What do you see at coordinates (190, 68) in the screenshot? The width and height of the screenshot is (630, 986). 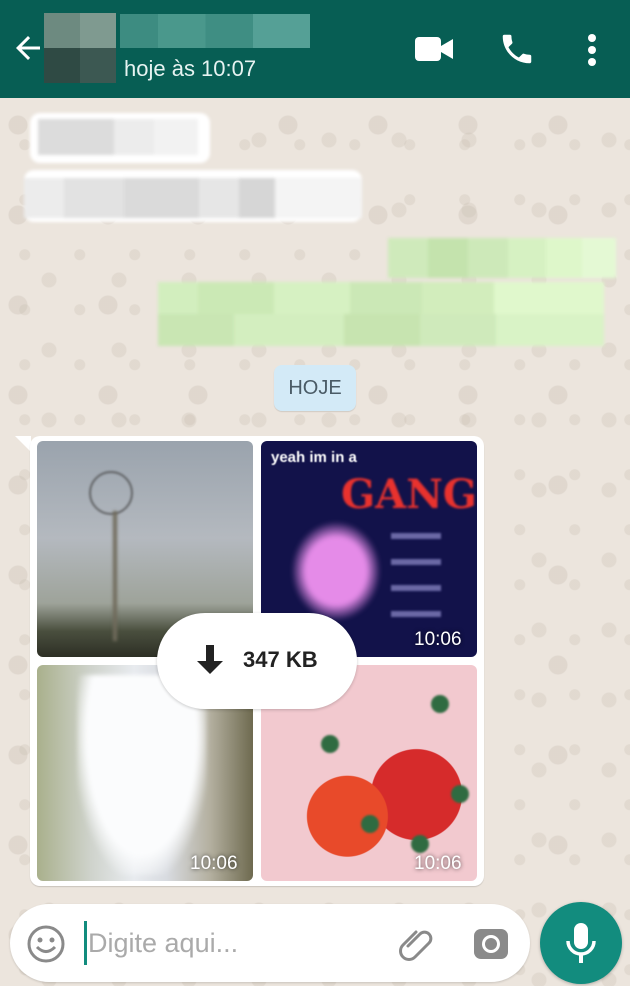 I see `last-seen-status: hoje às 10:07` at bounding box center [190, 68].